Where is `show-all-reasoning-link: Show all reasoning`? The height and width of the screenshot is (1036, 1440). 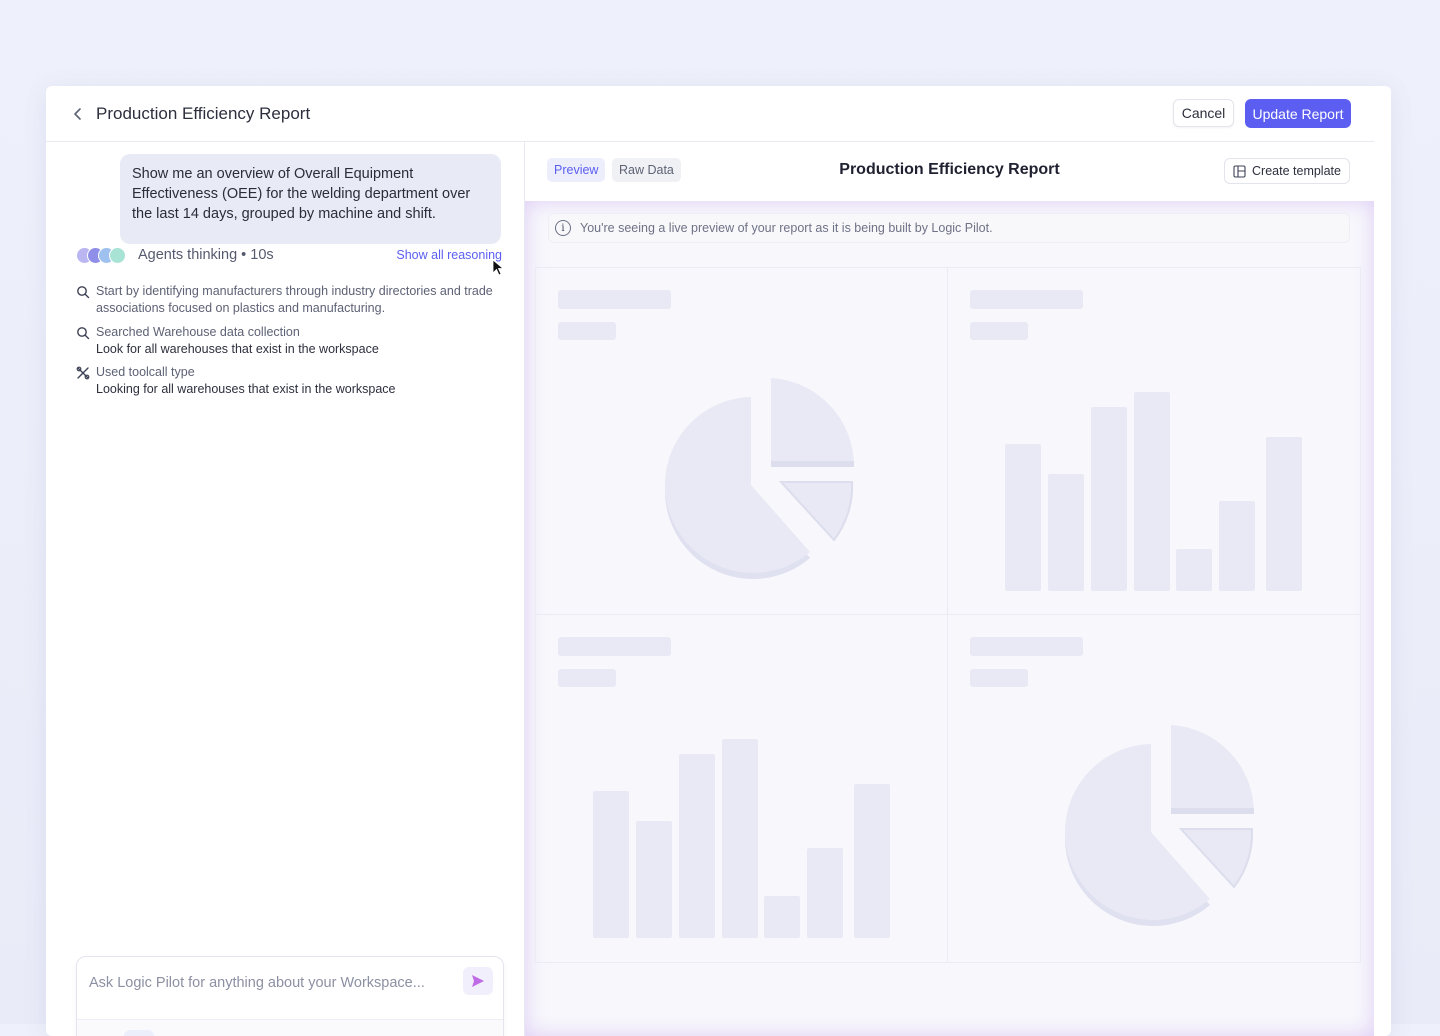 show-all-reasoning-link: Show all reasoning is located at coordinates (449, 255).